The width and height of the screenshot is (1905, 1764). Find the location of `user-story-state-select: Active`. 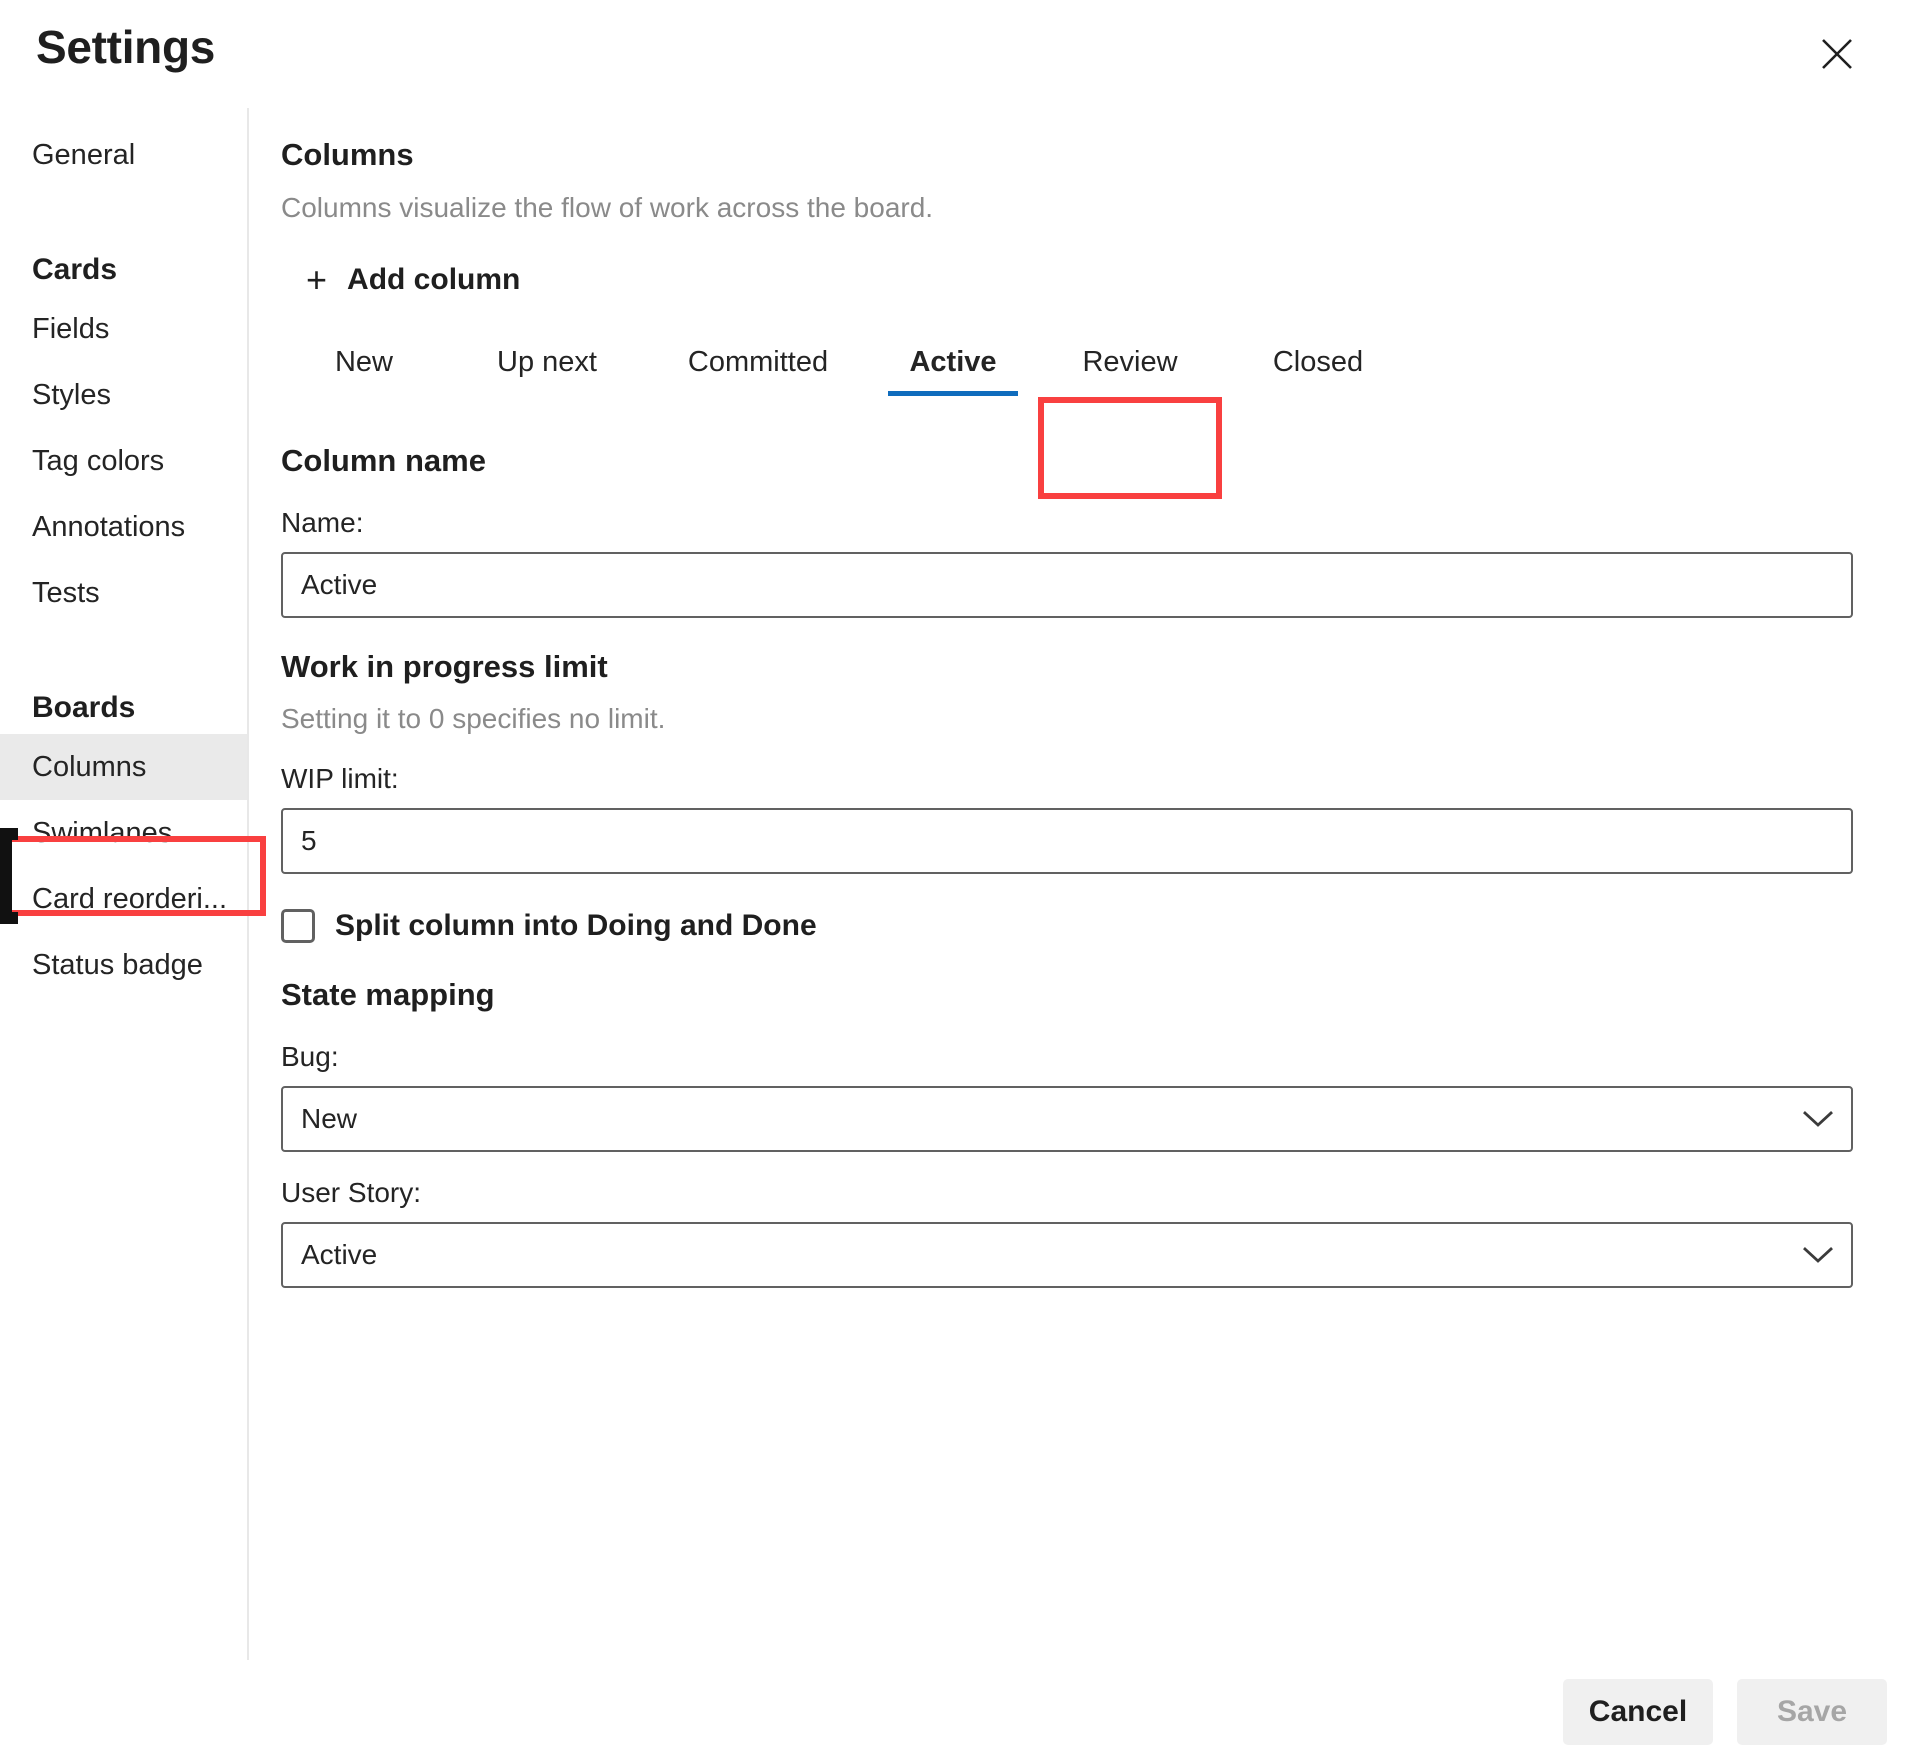

user-story-state-select: Active is located at coordinates (1067, 1255).